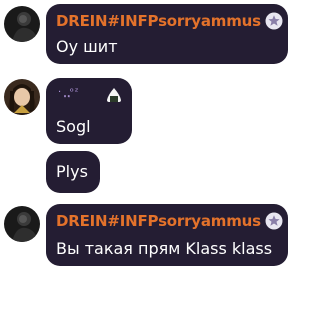  I want to click on message-text: Вы такая прям Klass klass, so click(164, 248).